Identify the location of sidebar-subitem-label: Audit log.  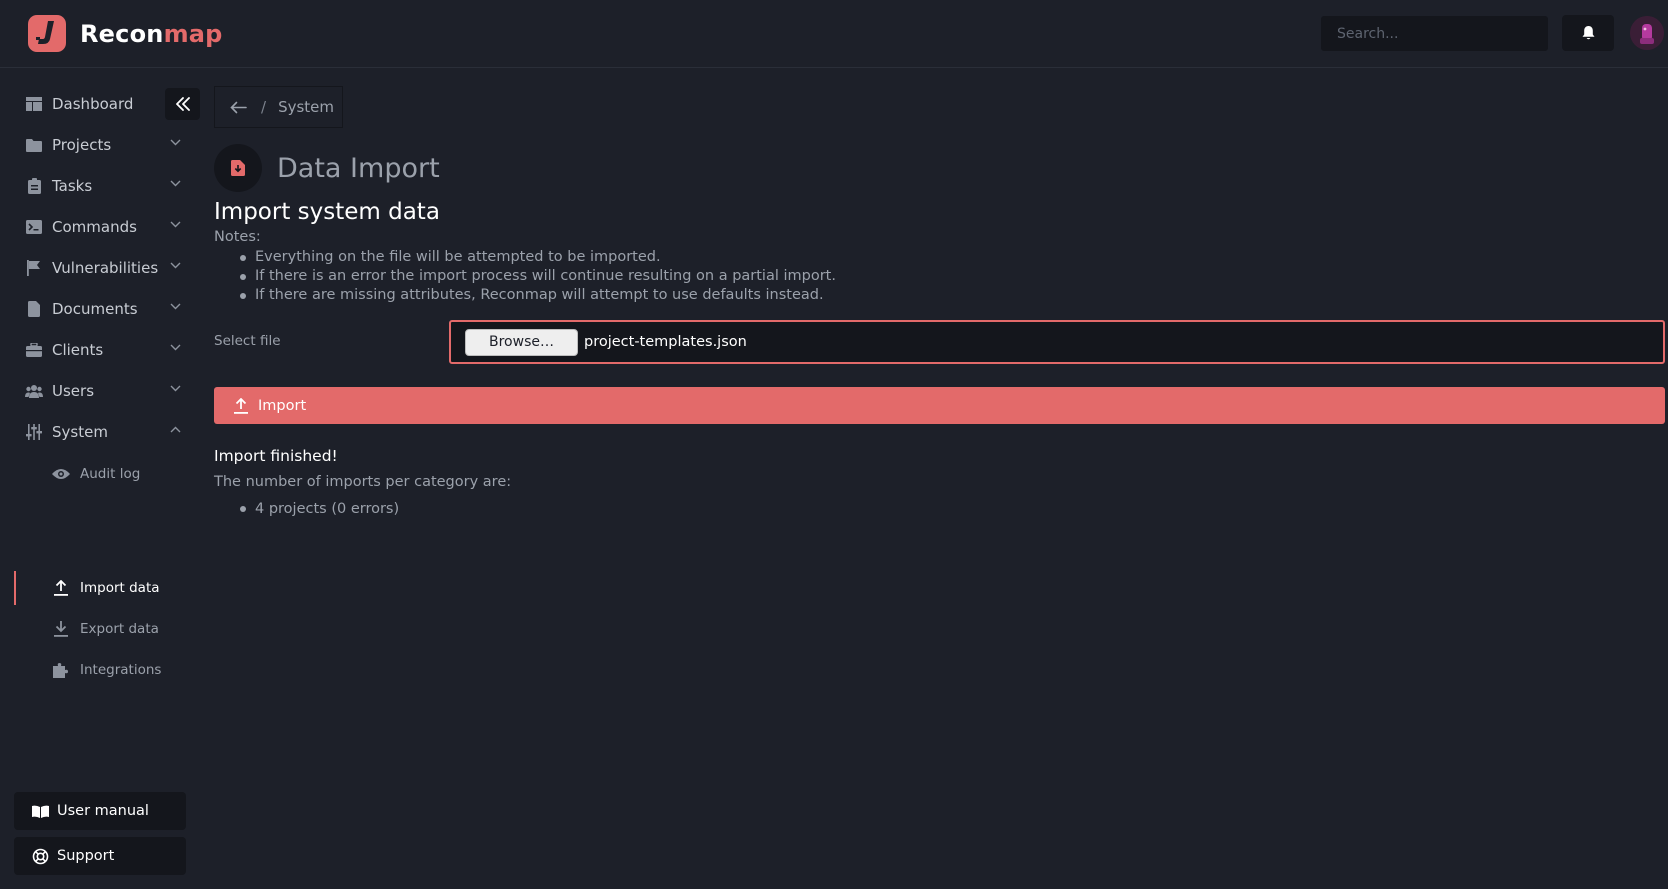
(110, 474).